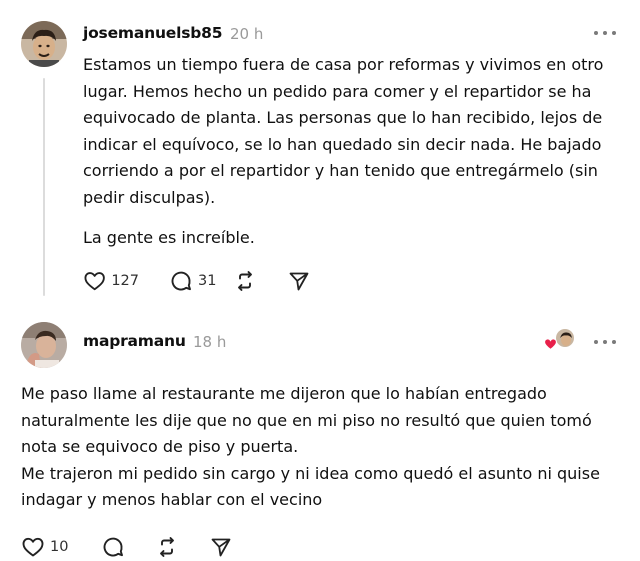 The height and width of the screenshot is (561, 640). What do you see at coordinates (134, 341) in the screenshot?
I see `username: mapramanu` at bounding box center [134, 341].